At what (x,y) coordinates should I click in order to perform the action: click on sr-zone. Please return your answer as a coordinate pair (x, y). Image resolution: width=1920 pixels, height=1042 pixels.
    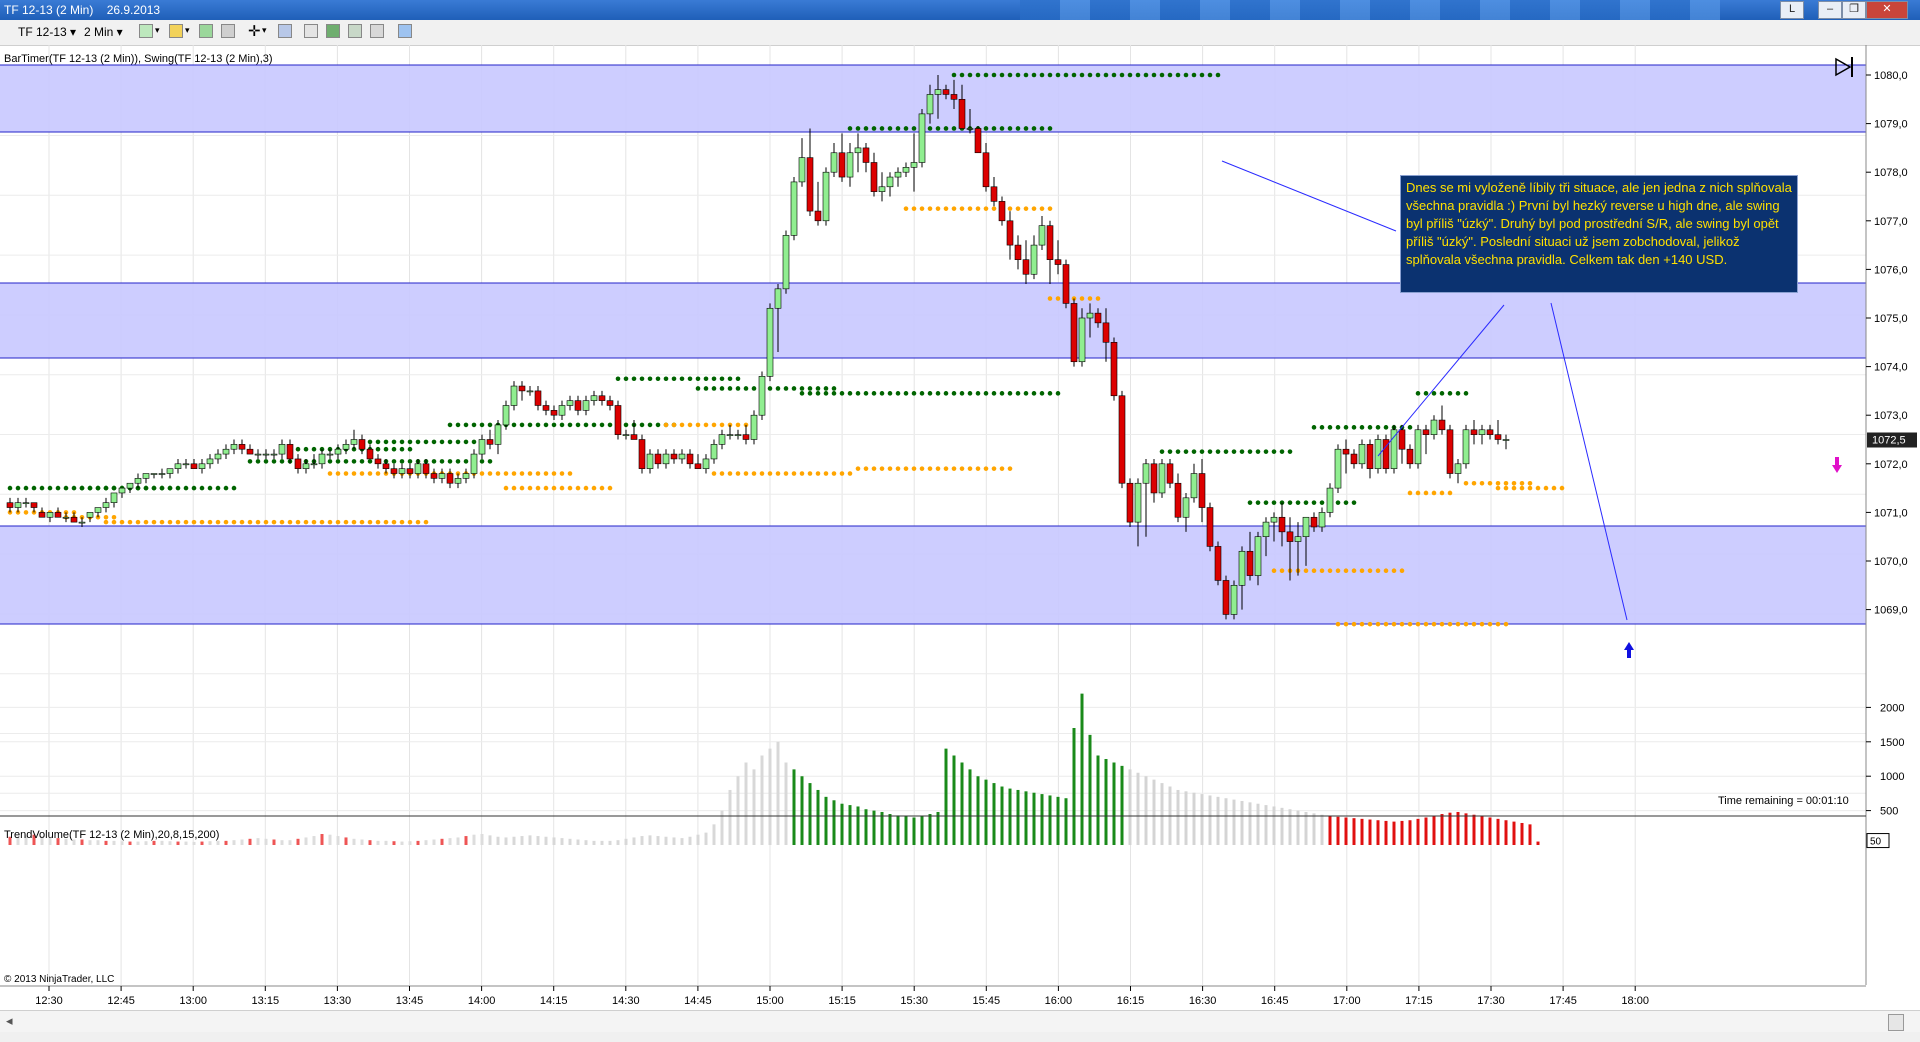
    Looking at the image, I should click on (933, 575).